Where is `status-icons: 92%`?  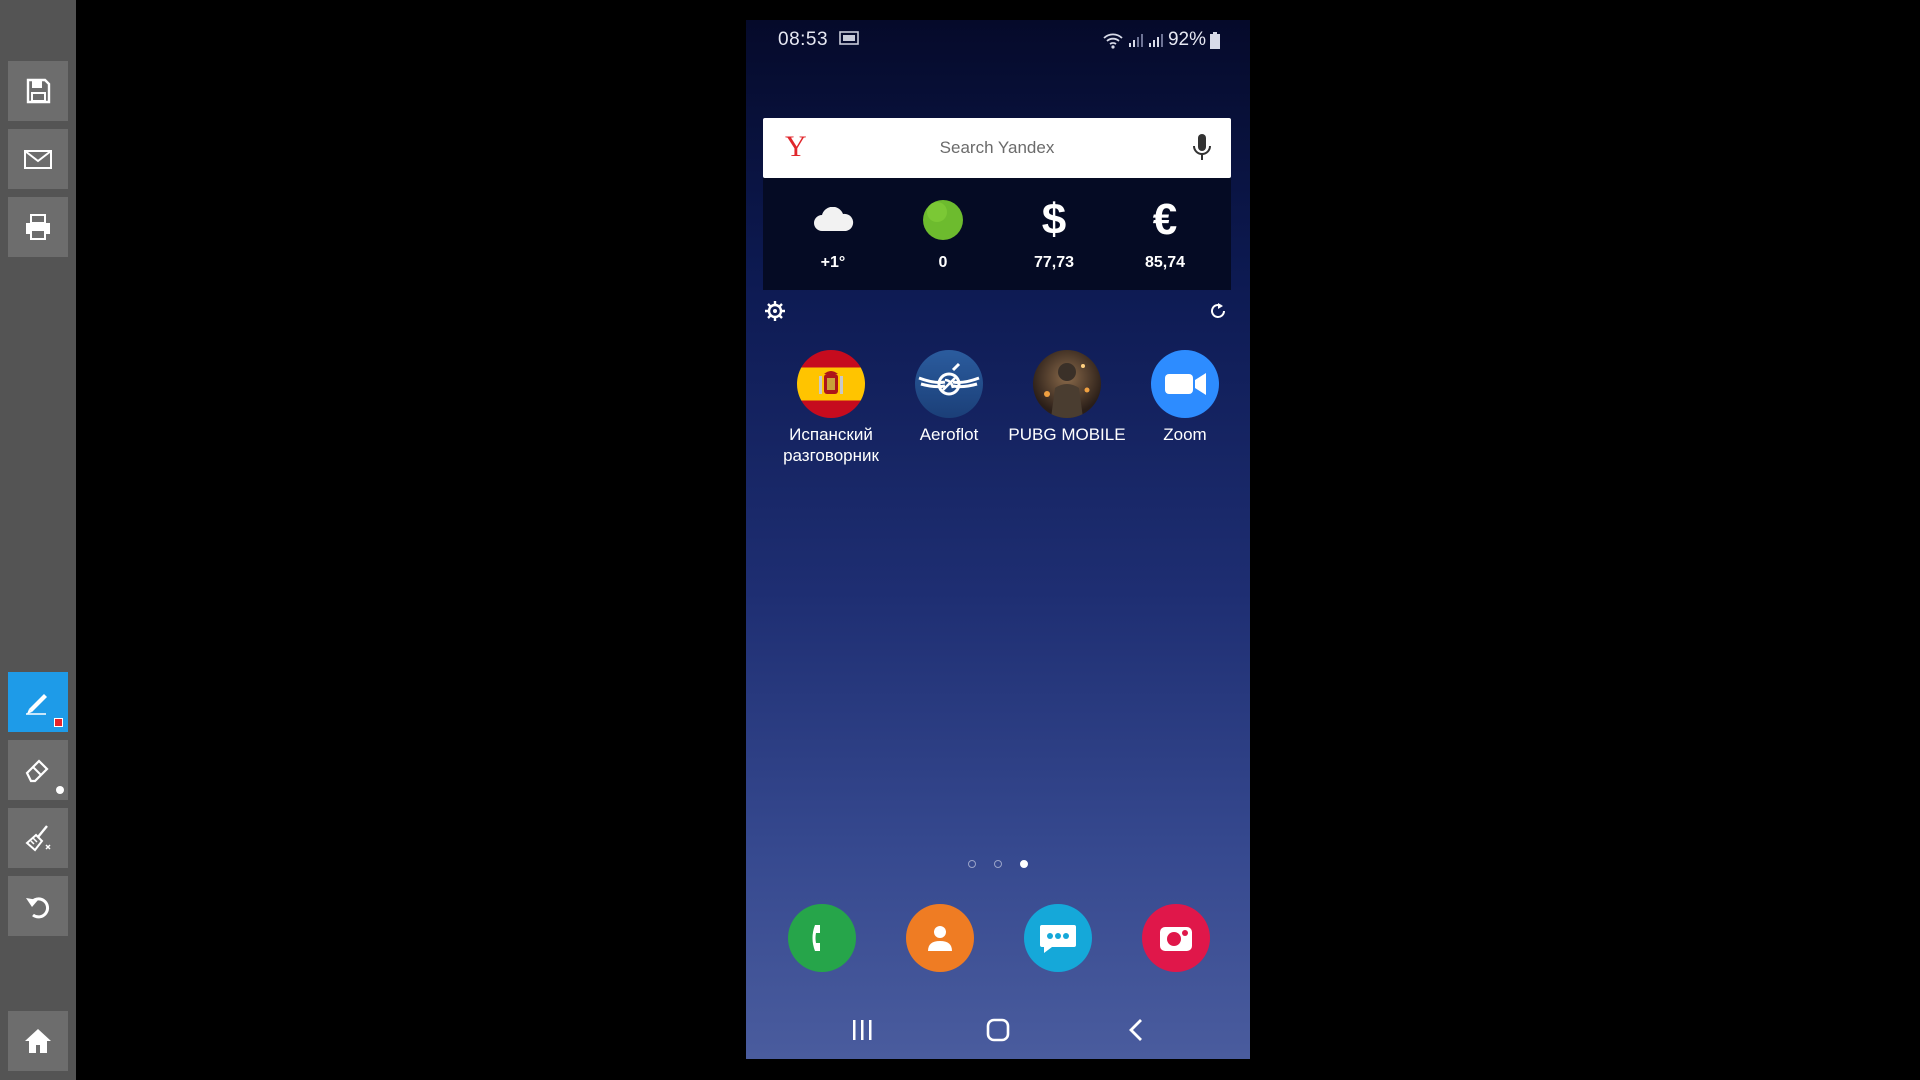
status-icons: 92% is located at coordinates (1161, 40).